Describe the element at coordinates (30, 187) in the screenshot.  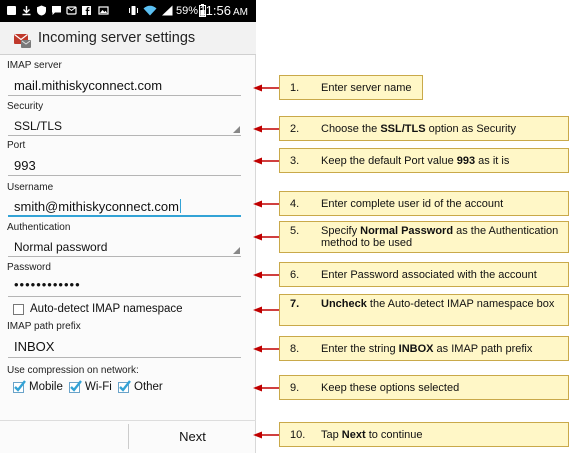
I see `username-label: Username` at that location.